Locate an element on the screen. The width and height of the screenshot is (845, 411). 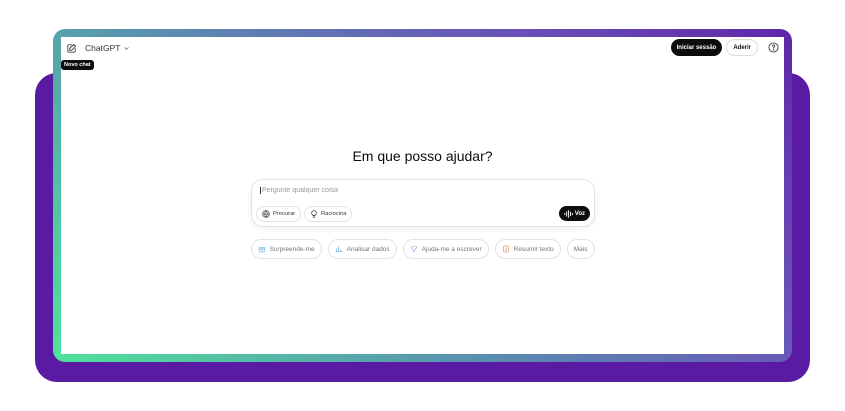
new-chat-button is located at coordinates (71, 48).